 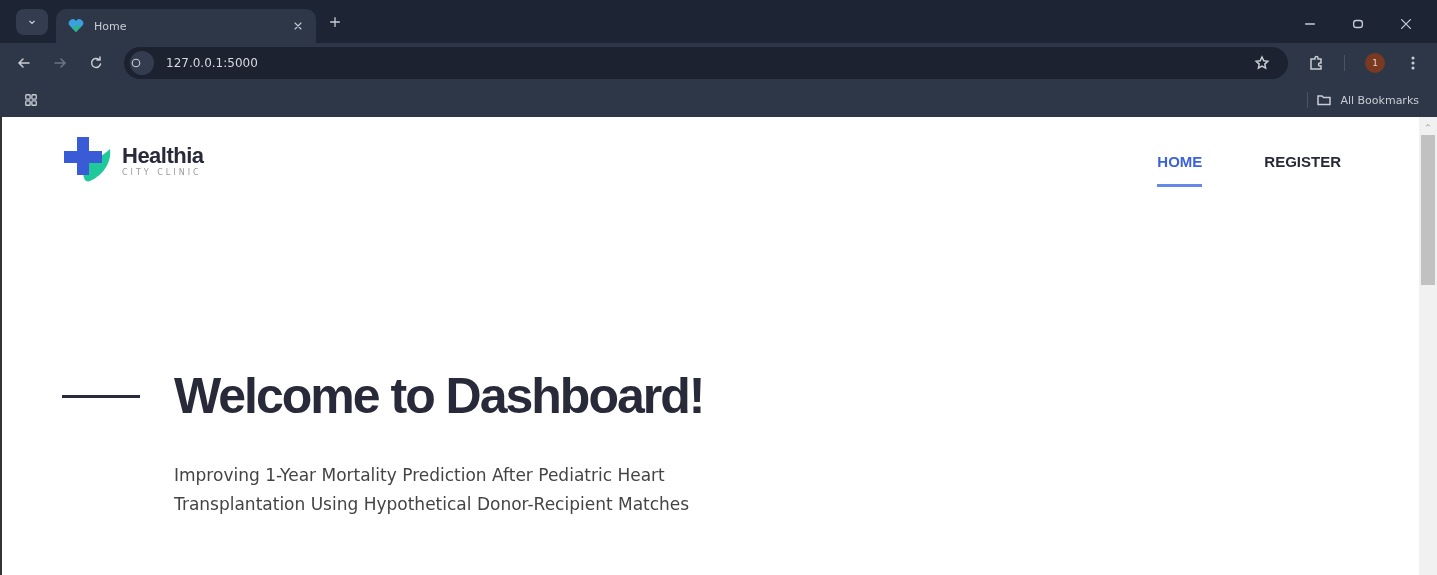 I want to click on scrollbar, so click(x=1428, y=346).